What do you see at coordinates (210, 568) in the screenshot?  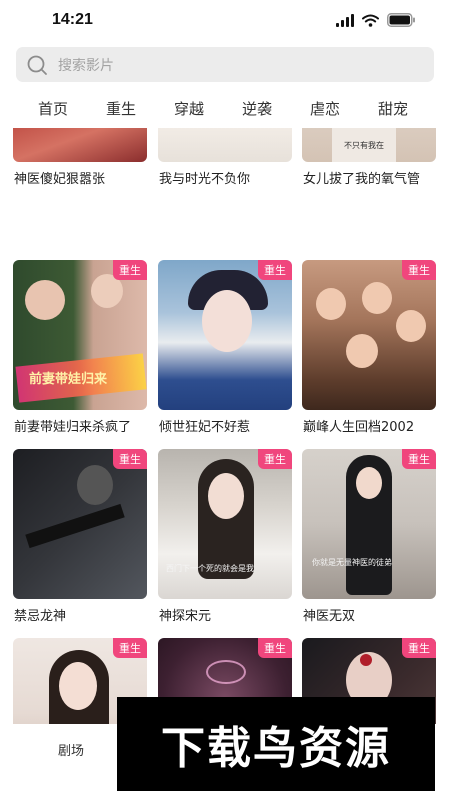 I see `poster-caption: 西门下一个死的就会是我` at bounding box center [210, 568].